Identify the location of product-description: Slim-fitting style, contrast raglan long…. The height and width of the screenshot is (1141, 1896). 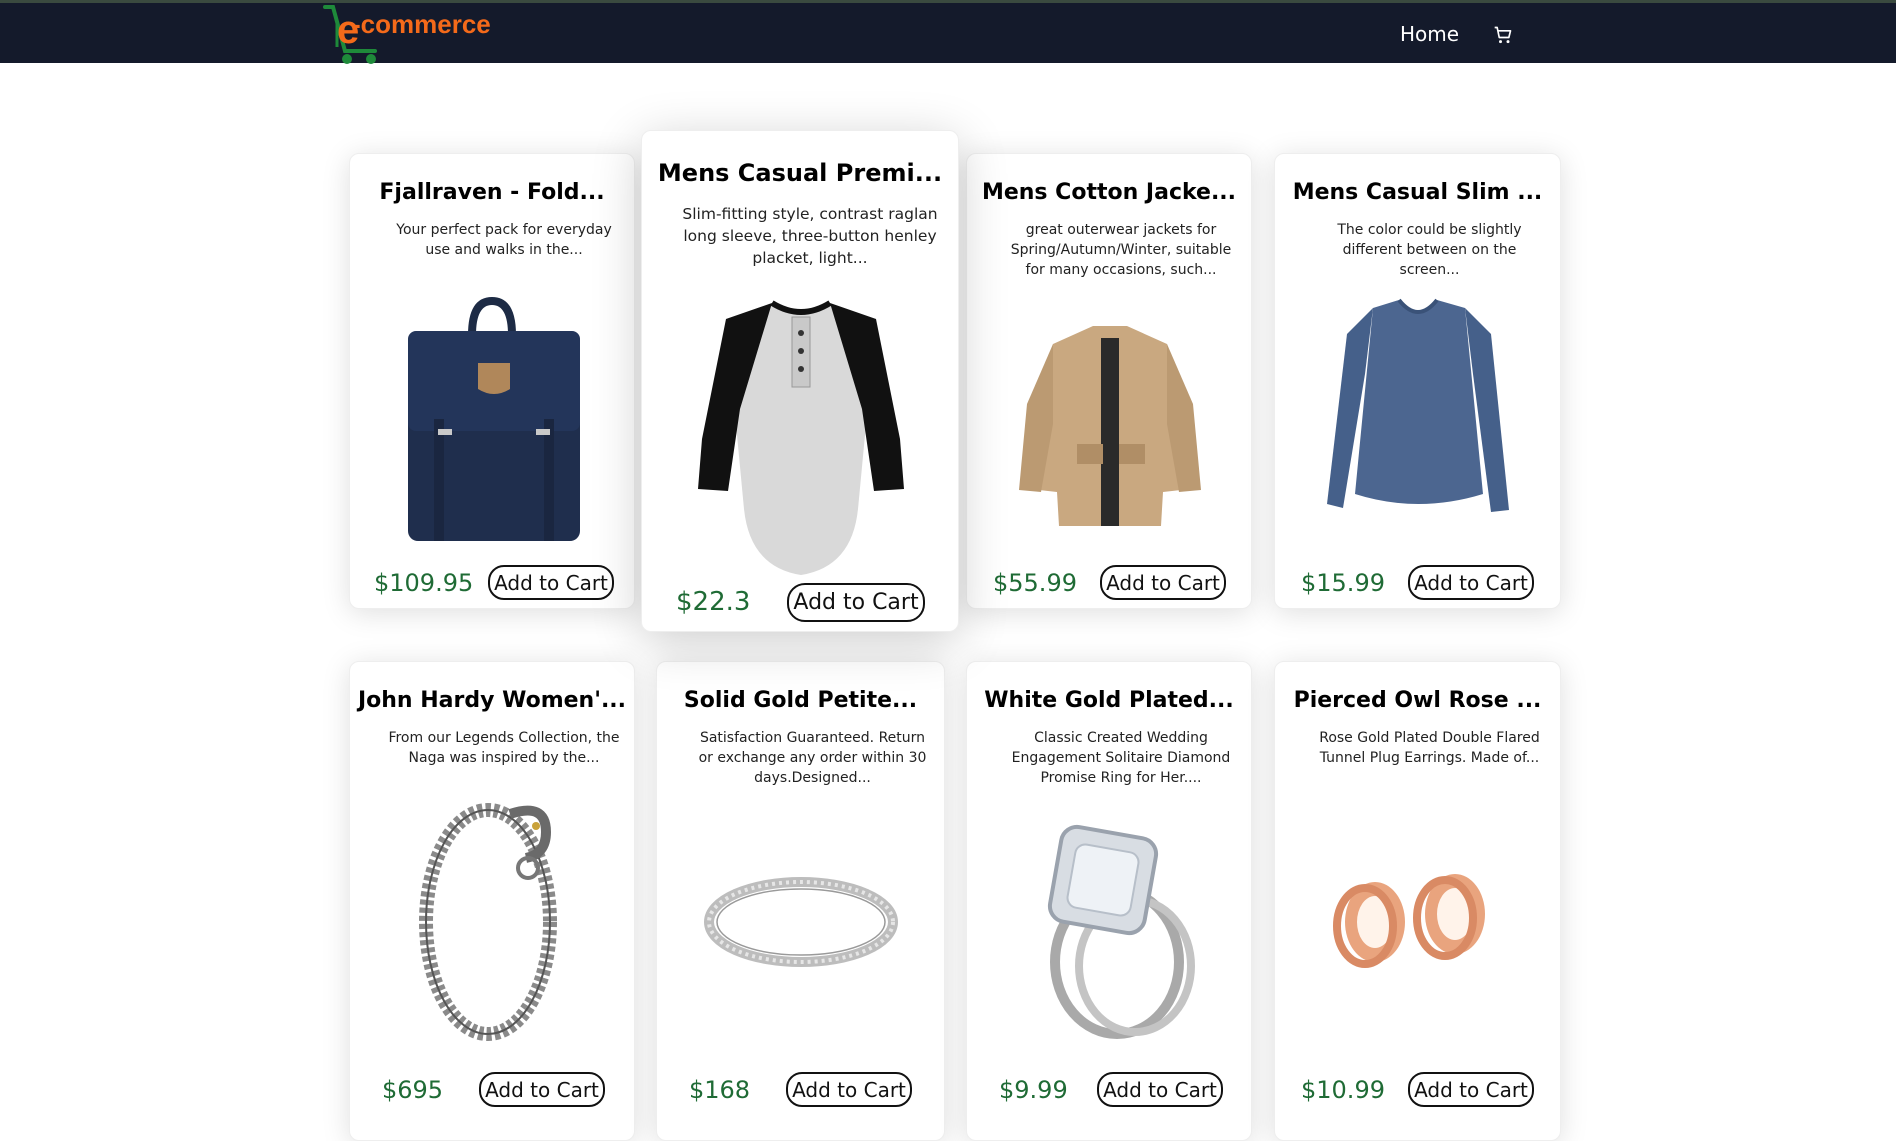
(810, 236).